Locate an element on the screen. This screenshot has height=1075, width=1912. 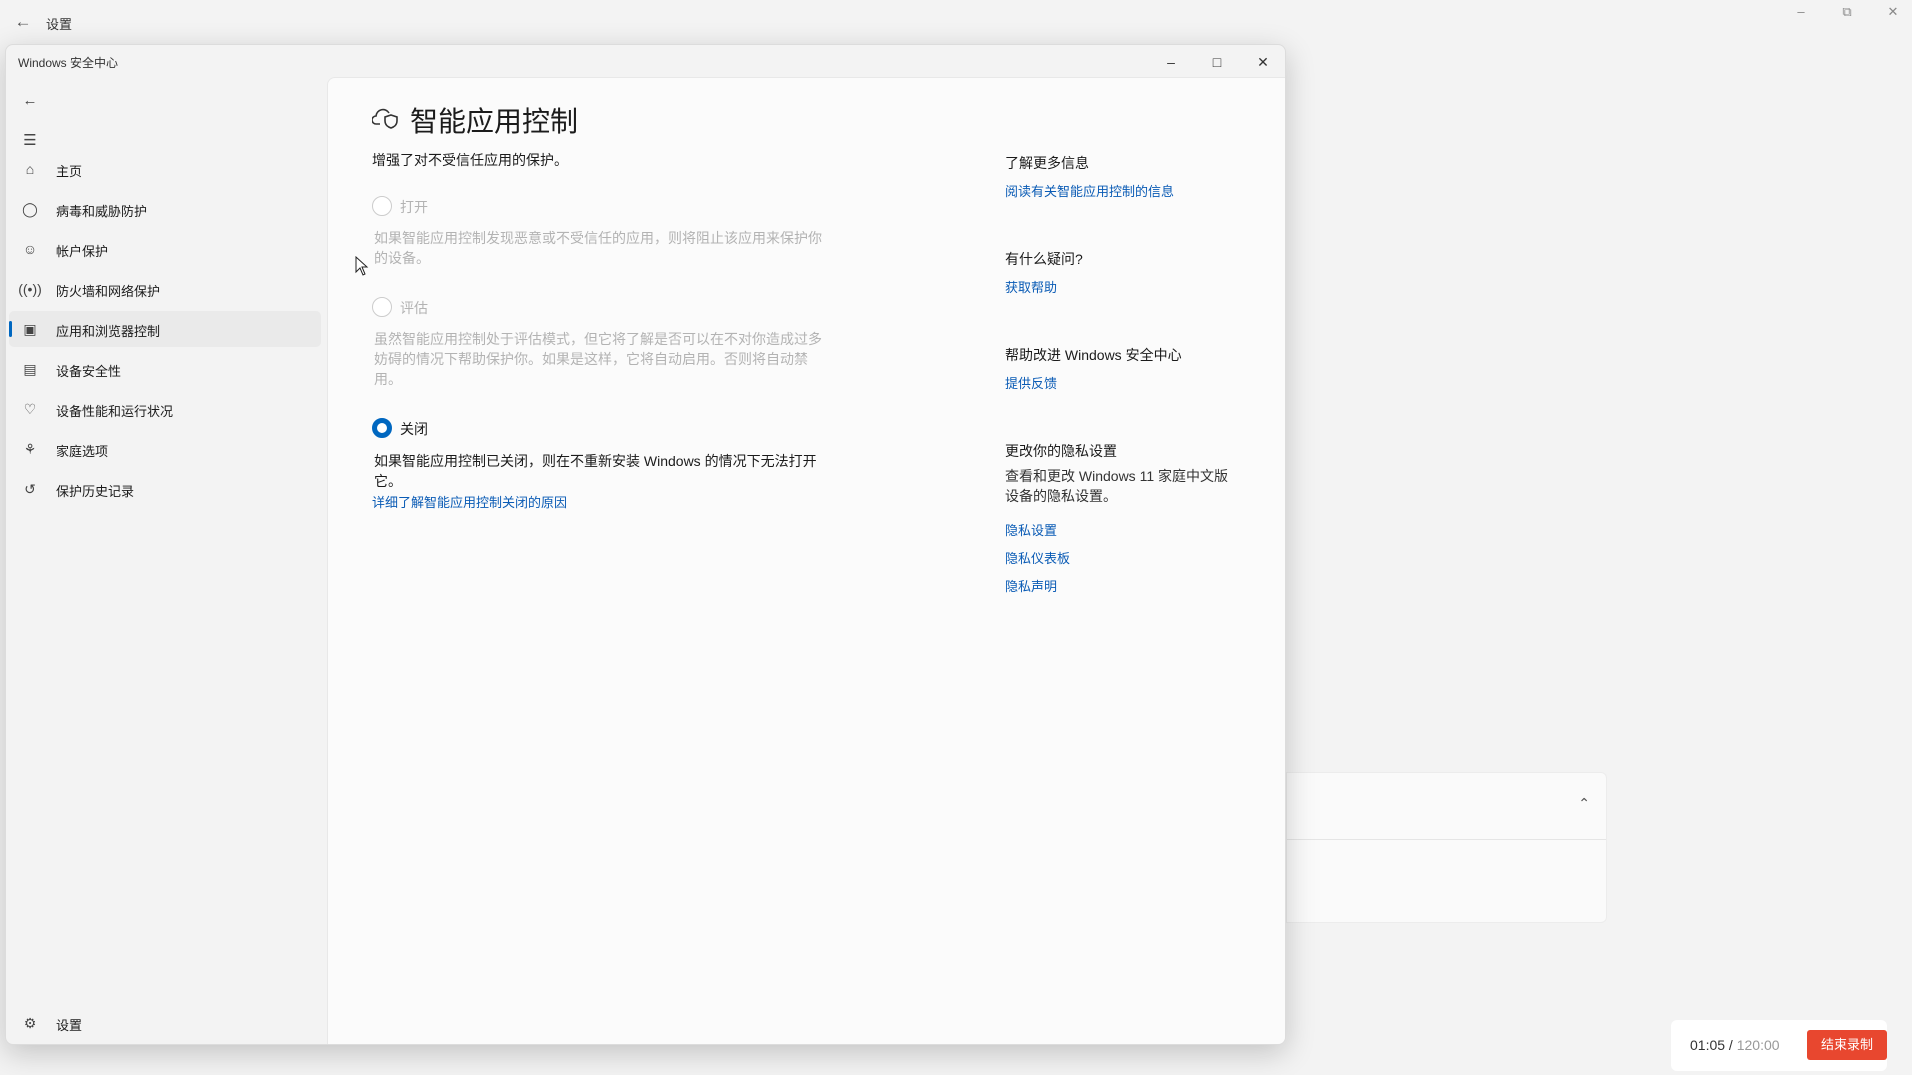
privacy-statement-link: 隐私声明 is located at coordinates (1031, 585).